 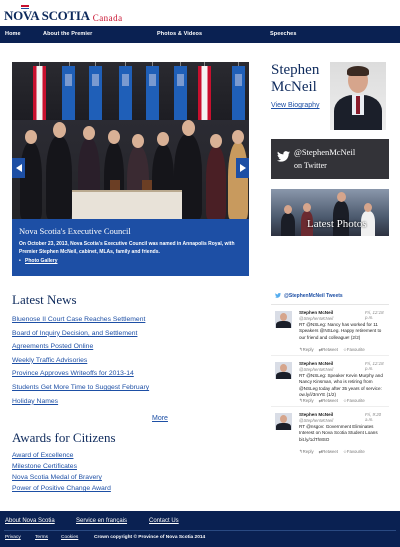 What do you see at coordinates (160, 418) in the screenshot?
I see `news-more-link: More` at bounding box center [160, 418].